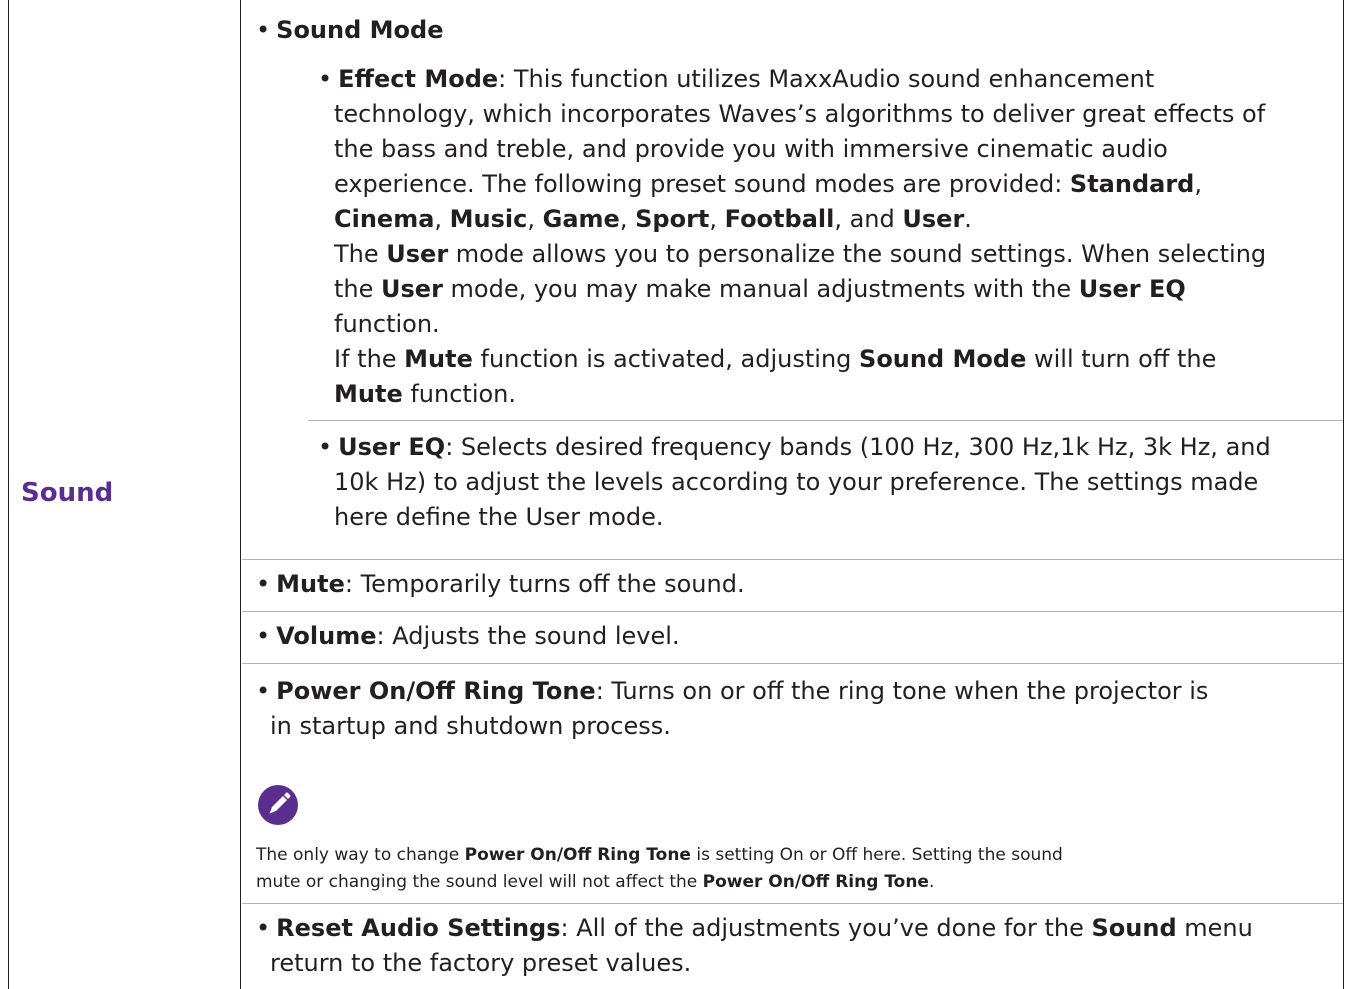 Image resolution: width=1349 pixels, height=989 pixels. I want to click on sound-mode-heading: • Sound Mode, so click(349, 30).